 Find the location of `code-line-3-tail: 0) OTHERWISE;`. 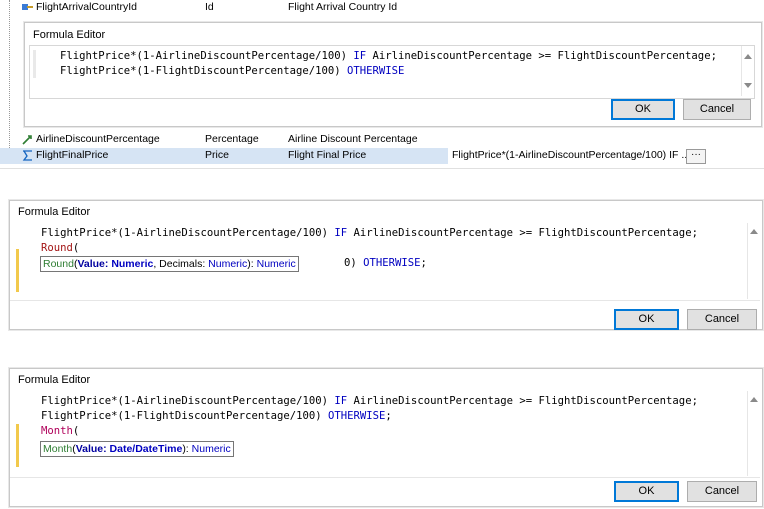

code-line-3-tail: 0) OTHERWISE; is located at coordinates (385, 263).